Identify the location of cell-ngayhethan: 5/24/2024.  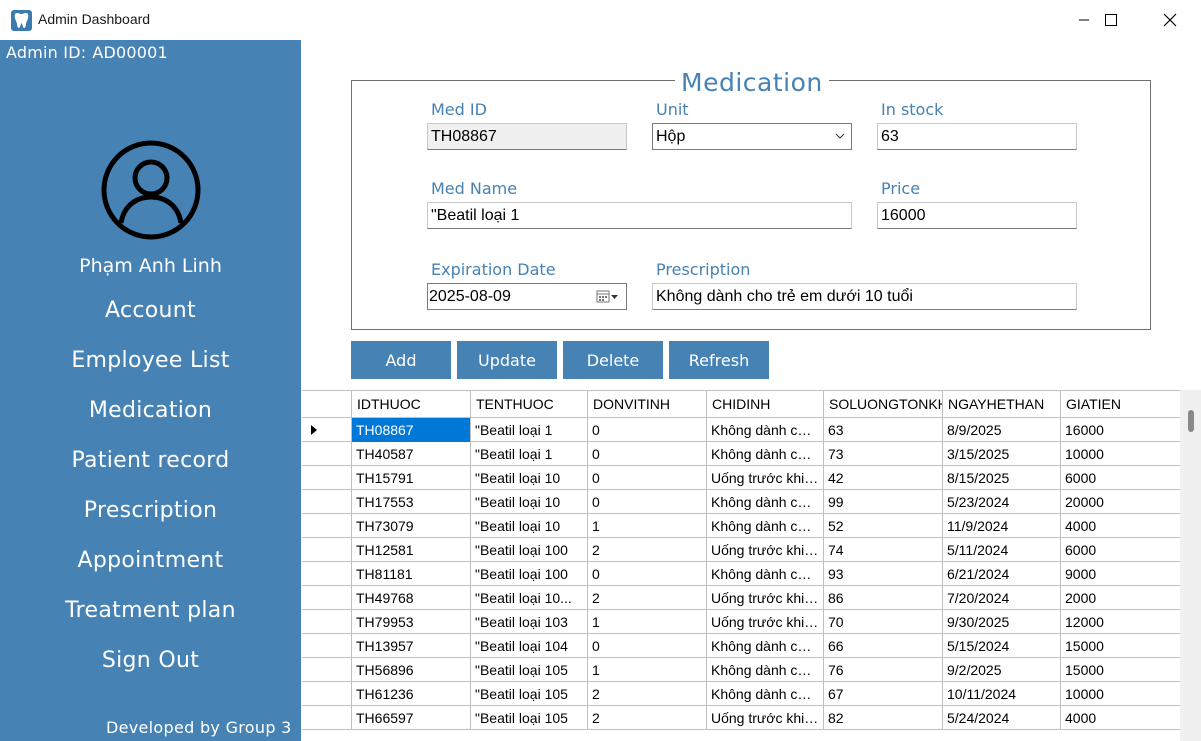
(1001, 718).